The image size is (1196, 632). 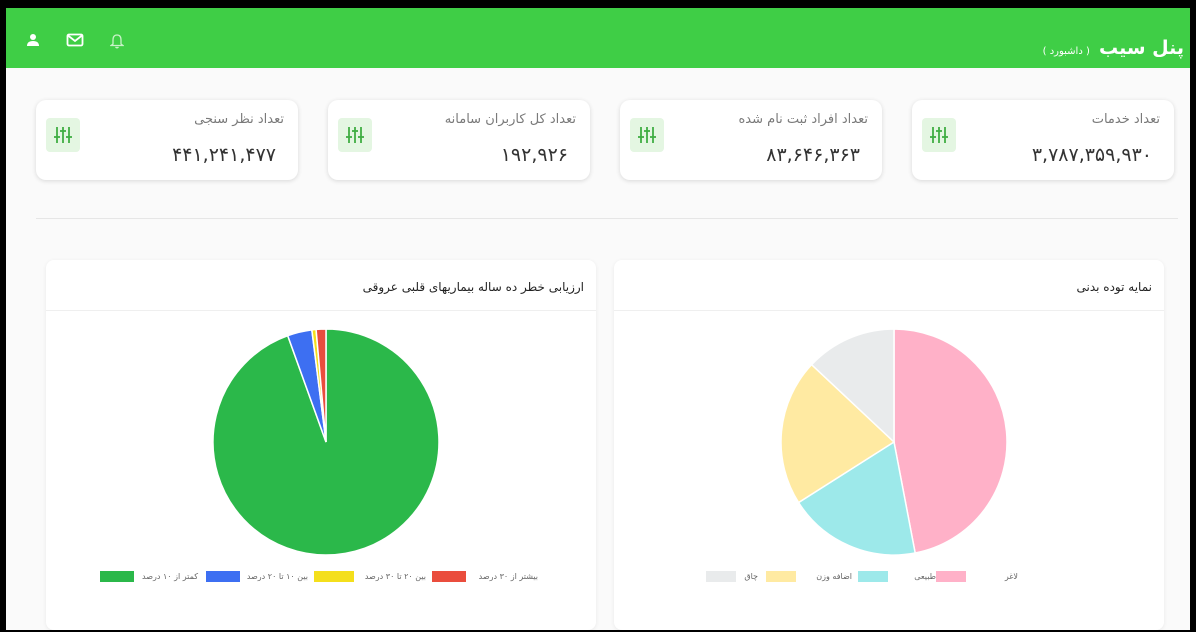 What do you see at coordinates (277, 576) in the screenshot?
I see `legend-label: بین ۱۰ تا ۲۰ درصد` at bounding box center [277, 576].